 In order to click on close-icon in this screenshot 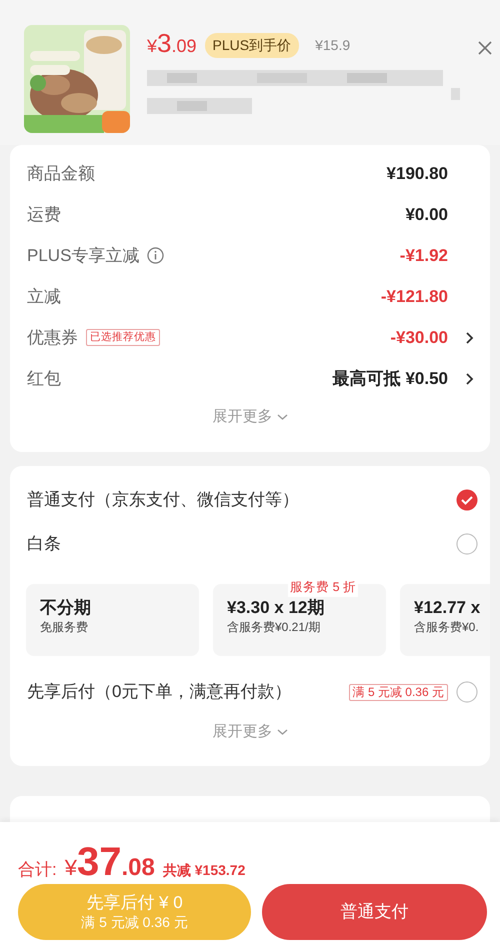, I will do `click(485, 48)`.